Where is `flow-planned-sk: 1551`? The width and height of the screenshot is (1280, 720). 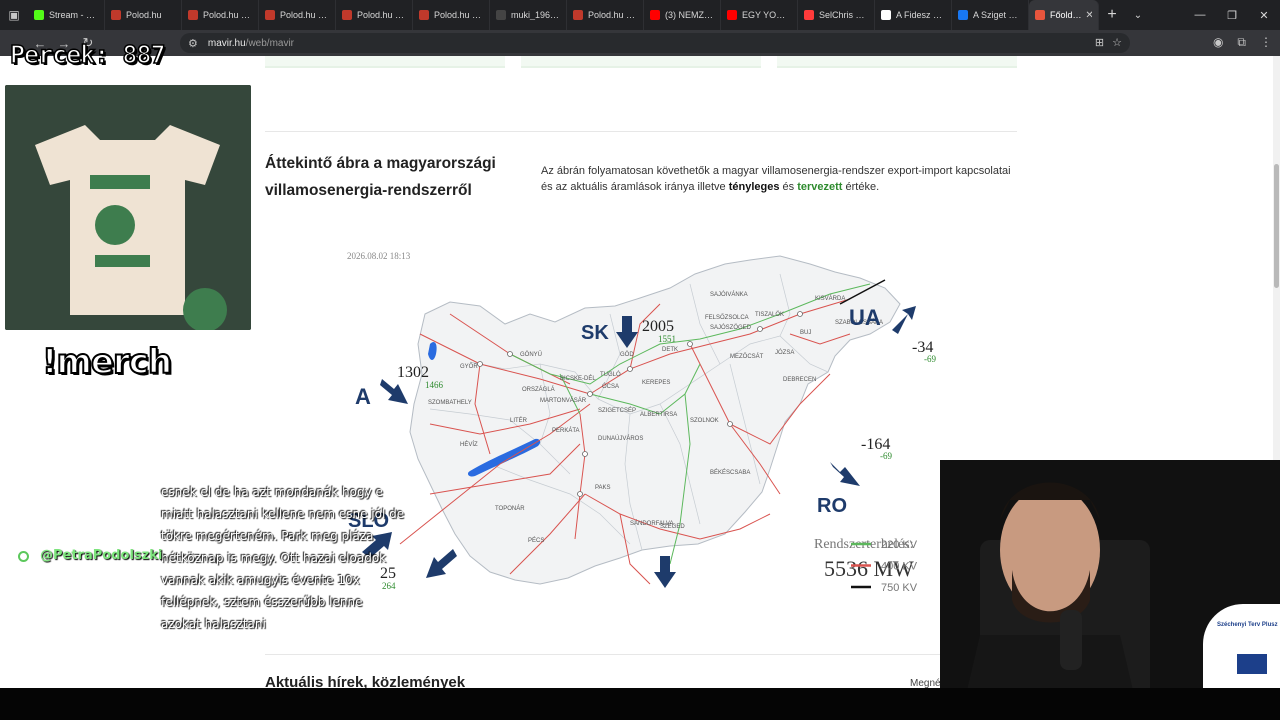 flow-planned-sk: 1551 is located at coordinates (667, 339).